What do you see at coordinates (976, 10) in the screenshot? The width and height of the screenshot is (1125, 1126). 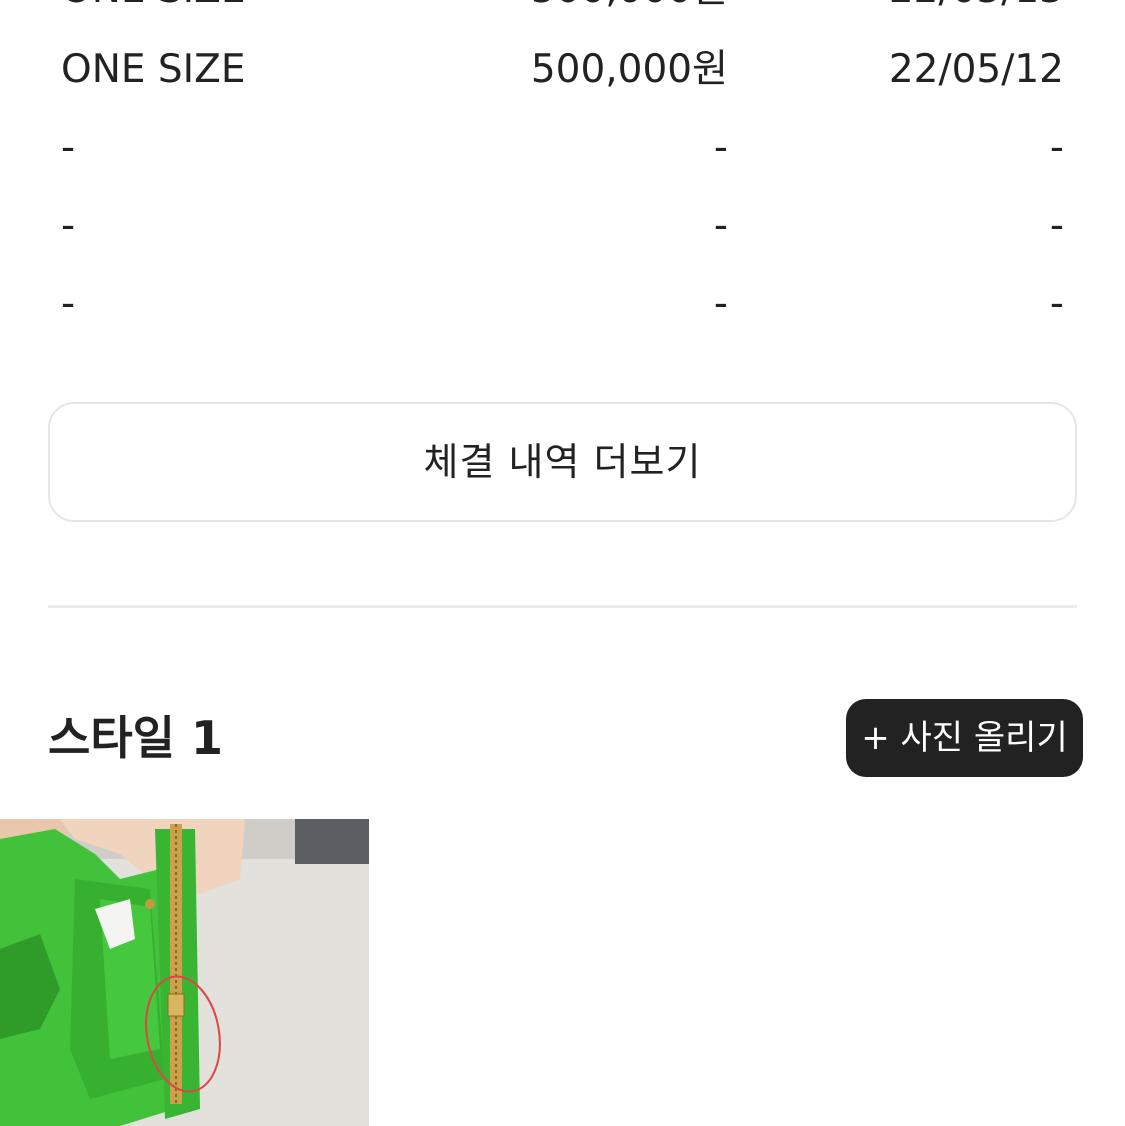 I see `trade-date: 22/05/13` at bounding box center [976, 10].